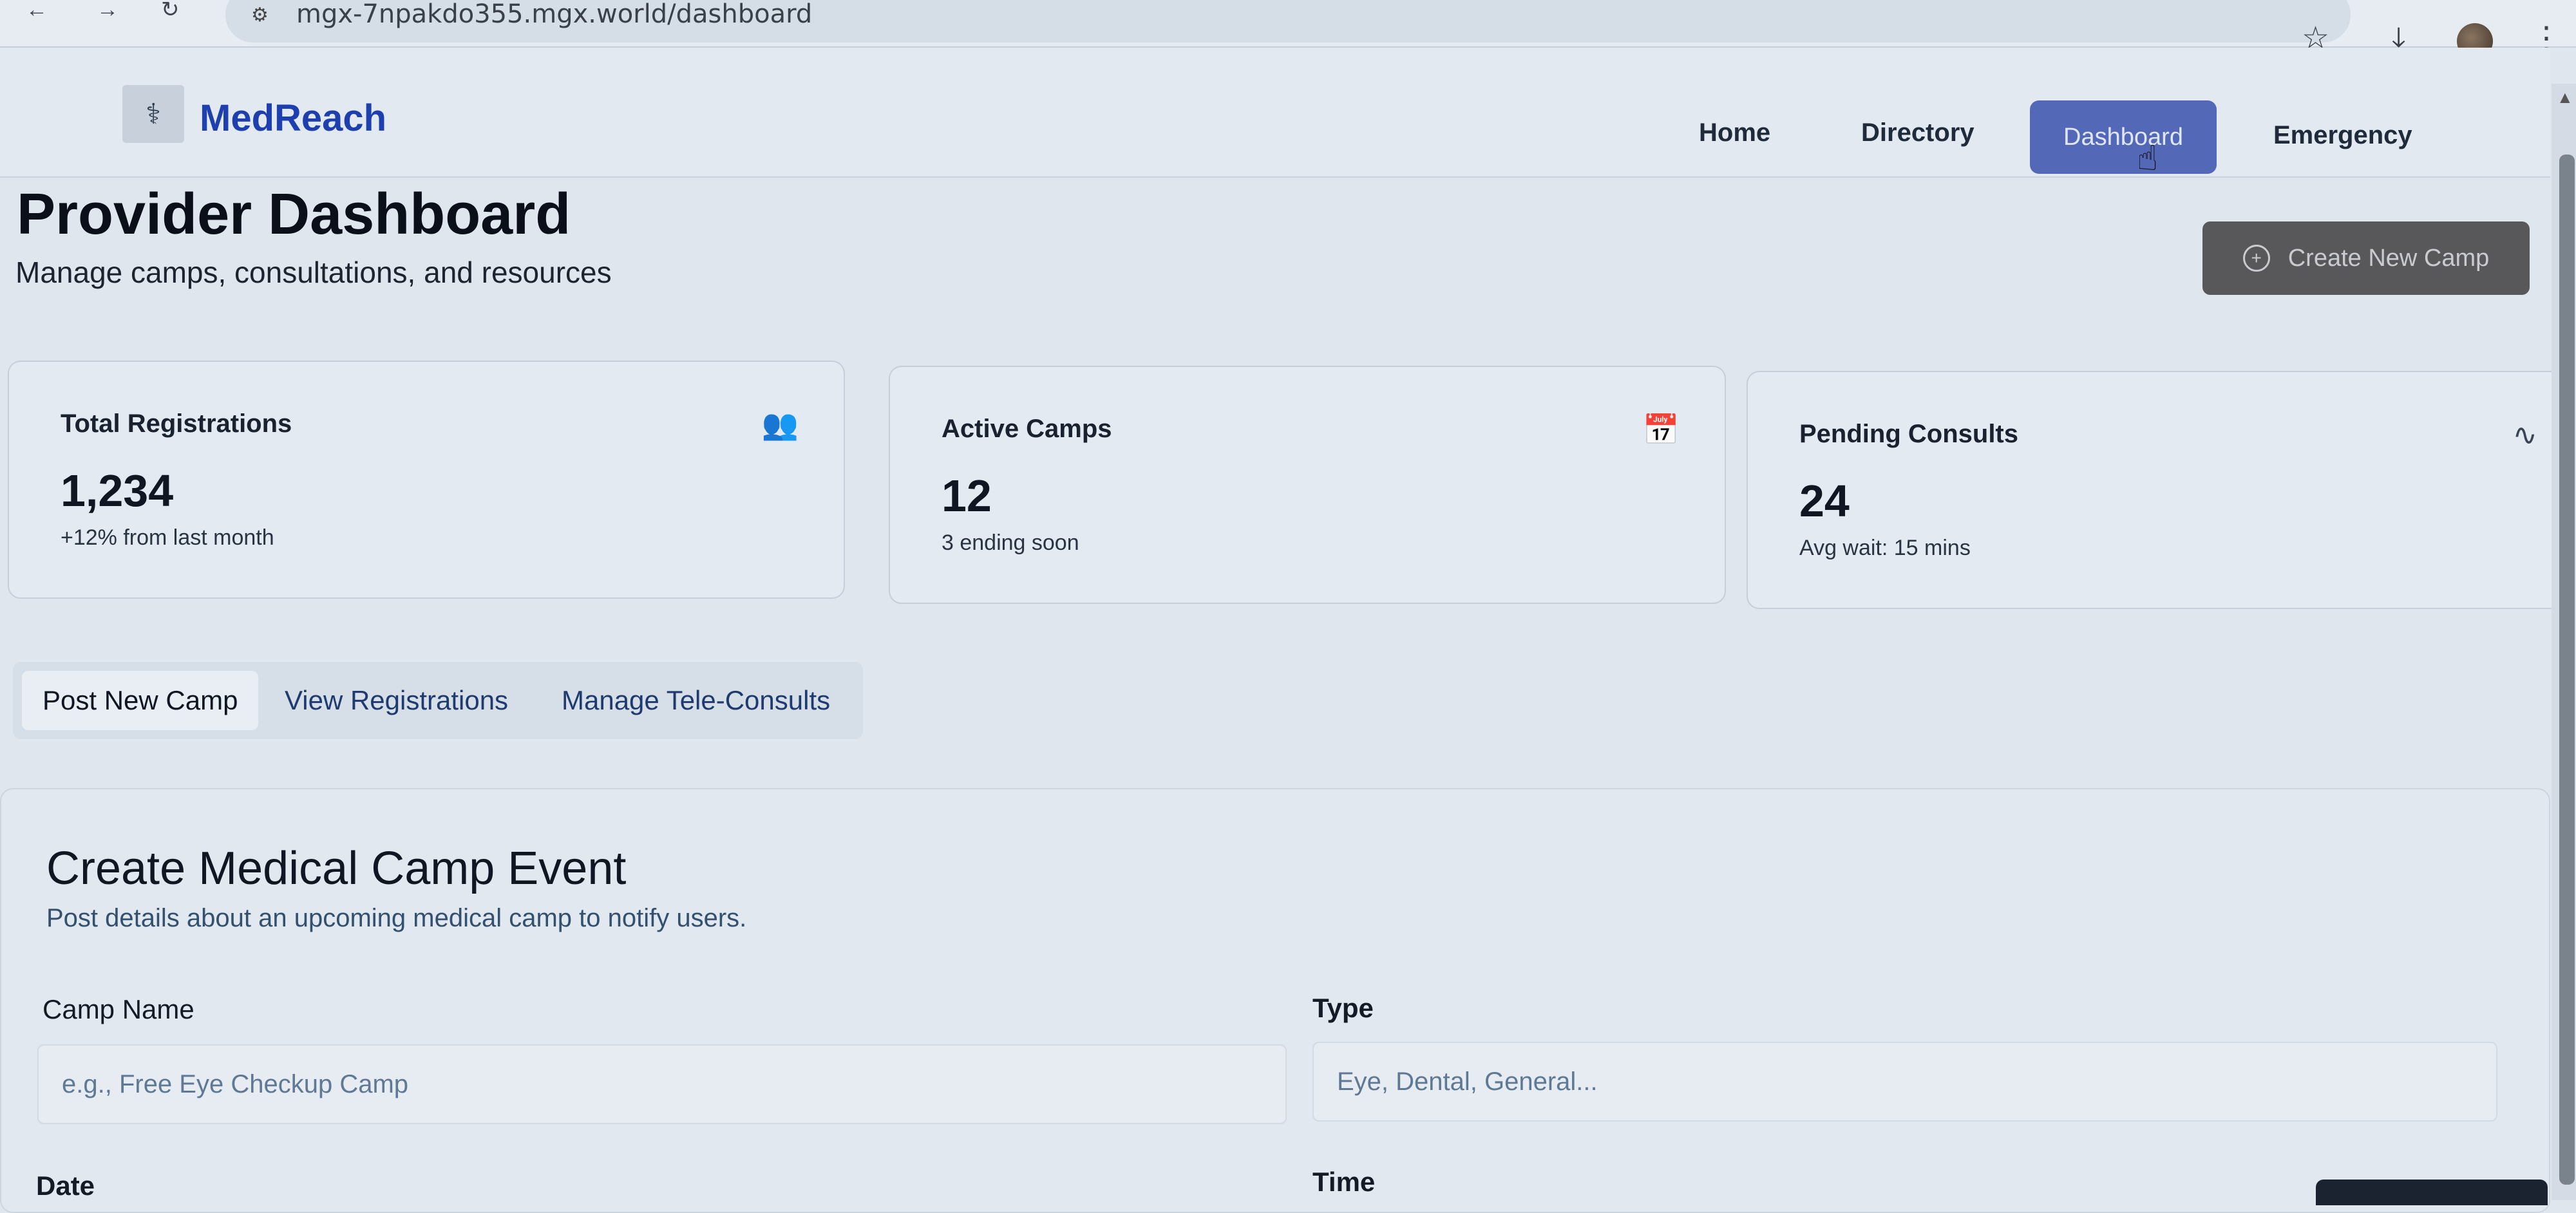 The height and width of the screenshot is (1213, 2576). I want to click on stat-note: +12% from last month, so click(167, 537).